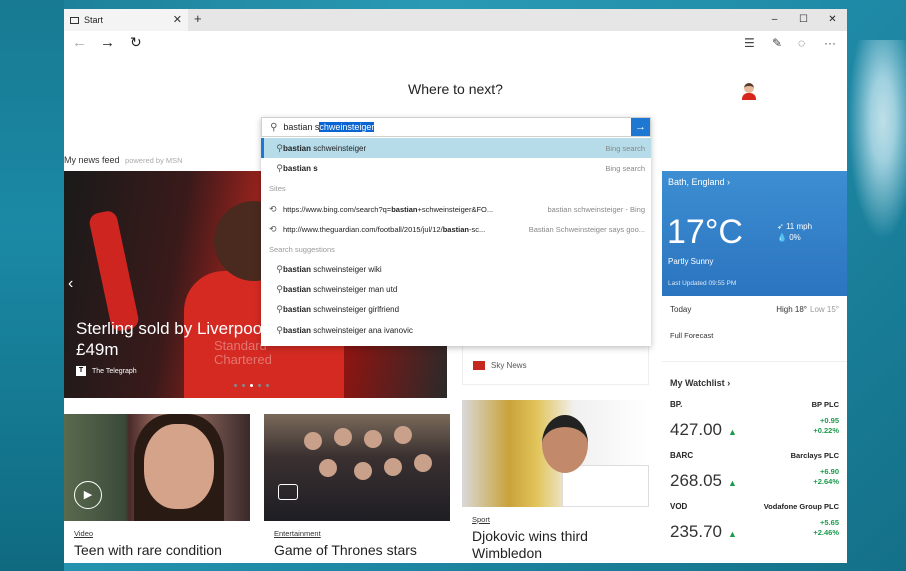 The image size is (906, 571). I want to click on stock-row: BARC Barclays PLC 268.05 ▲ +6.90 +2.64%, so click(754, 477).